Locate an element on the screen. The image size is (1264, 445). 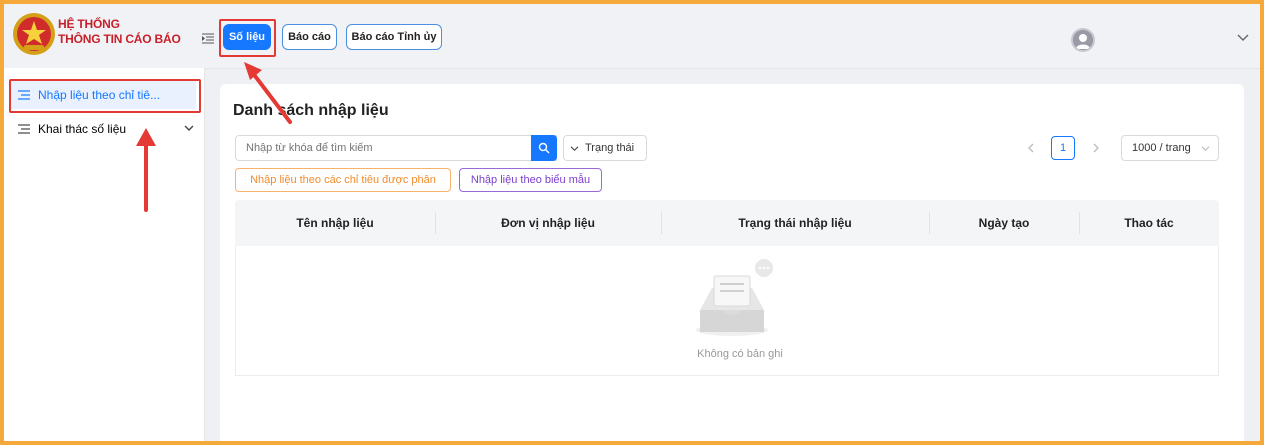
page-size-select: 1000 / trang is located at coordinates (1170, 148).